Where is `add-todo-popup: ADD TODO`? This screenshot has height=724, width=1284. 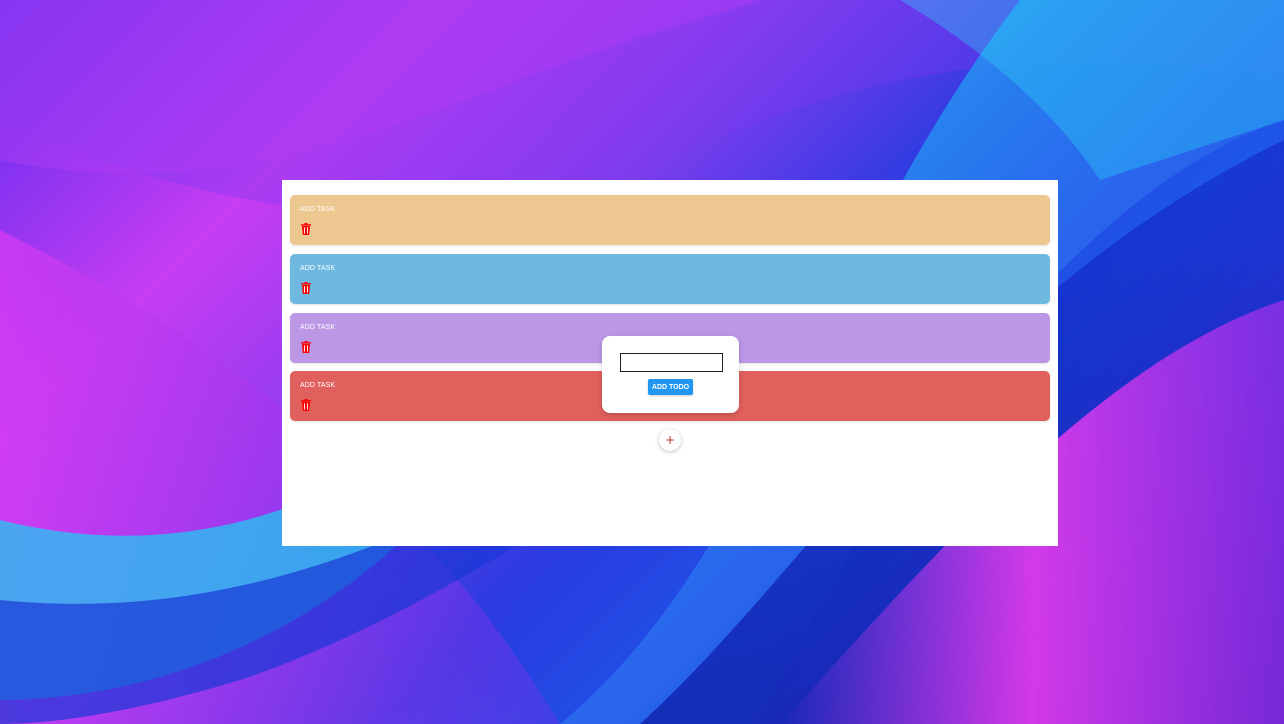
add-todo-popup: ADD TODO is located at coordinates (670, 374).